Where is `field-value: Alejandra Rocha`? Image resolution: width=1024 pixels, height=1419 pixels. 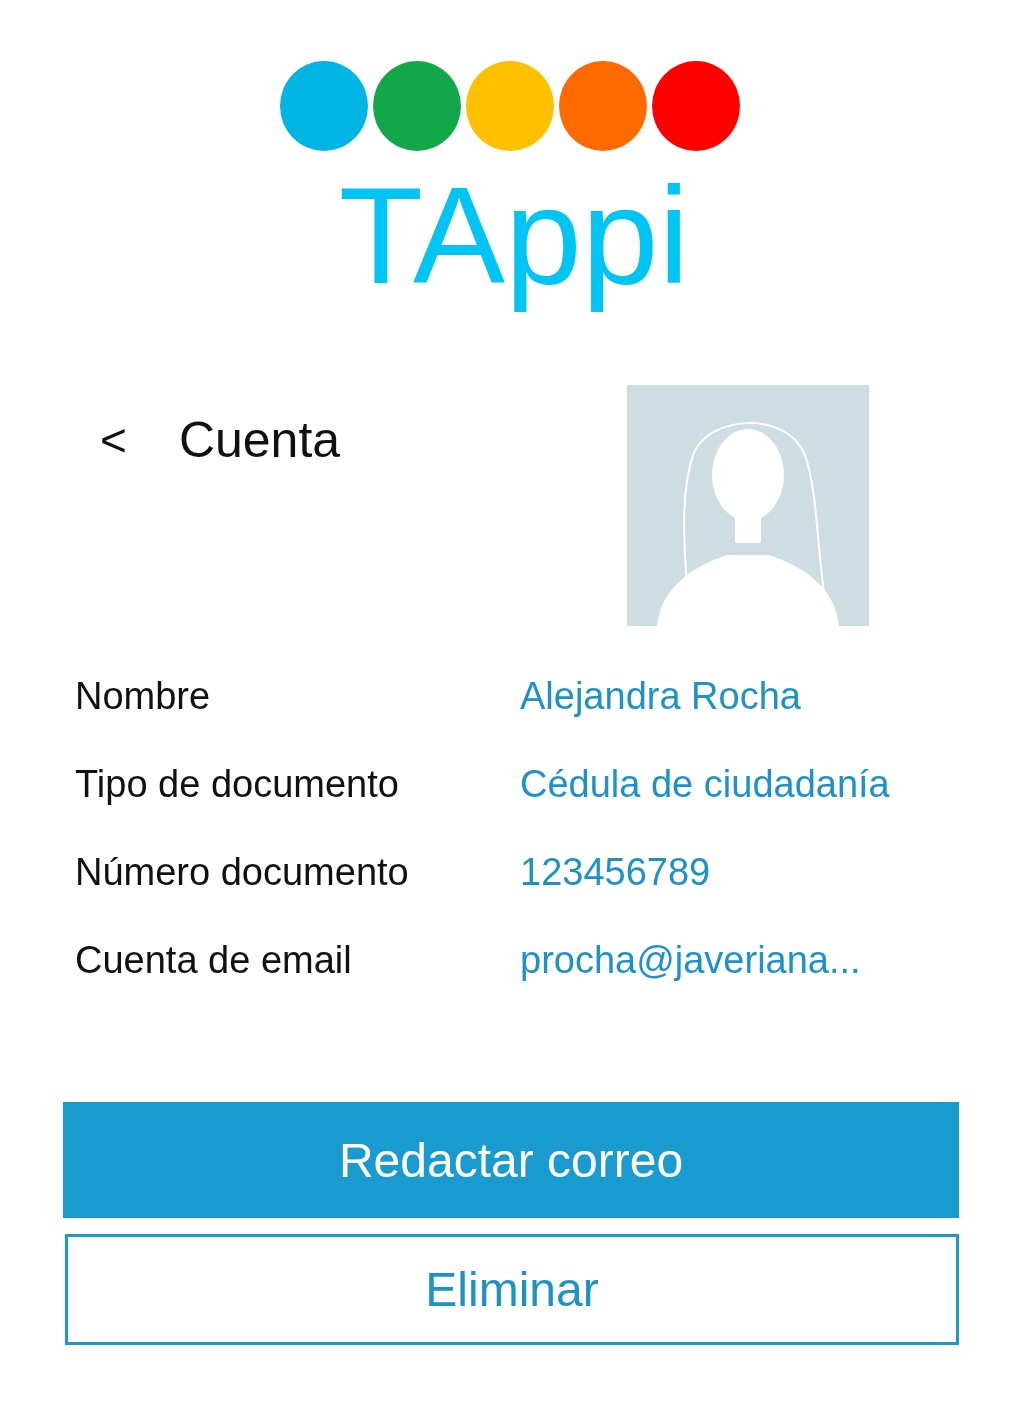
field-value: Alejandra Rocha is located at coordinates (661, 697).